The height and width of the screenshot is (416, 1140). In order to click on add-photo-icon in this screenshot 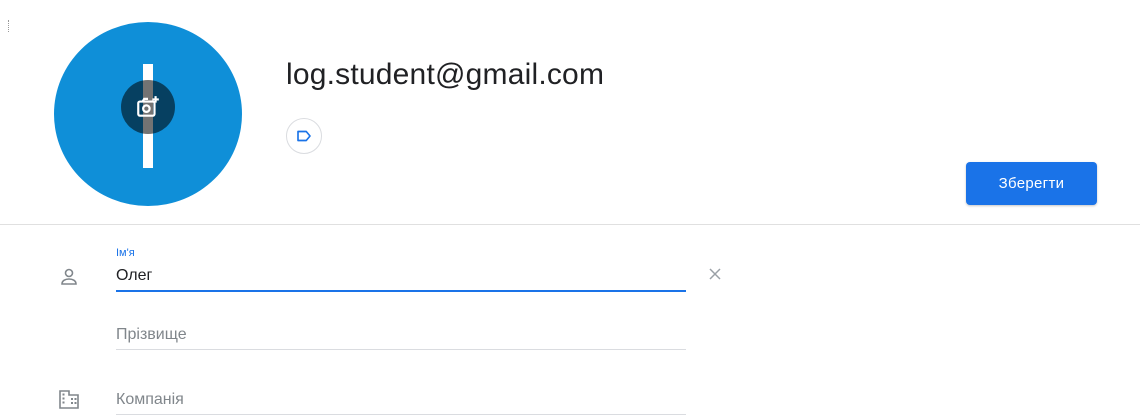, I will do `click(148, 106)`.